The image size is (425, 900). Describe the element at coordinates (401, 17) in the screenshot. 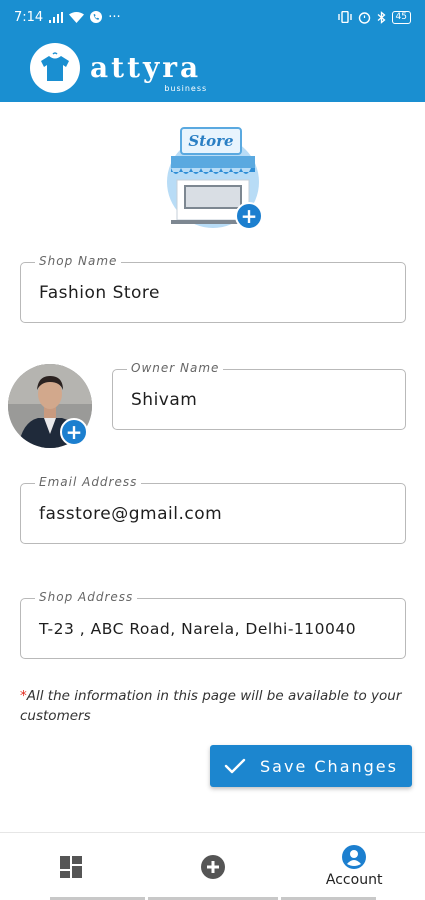

I see `battery-indicator: 45` at that location.